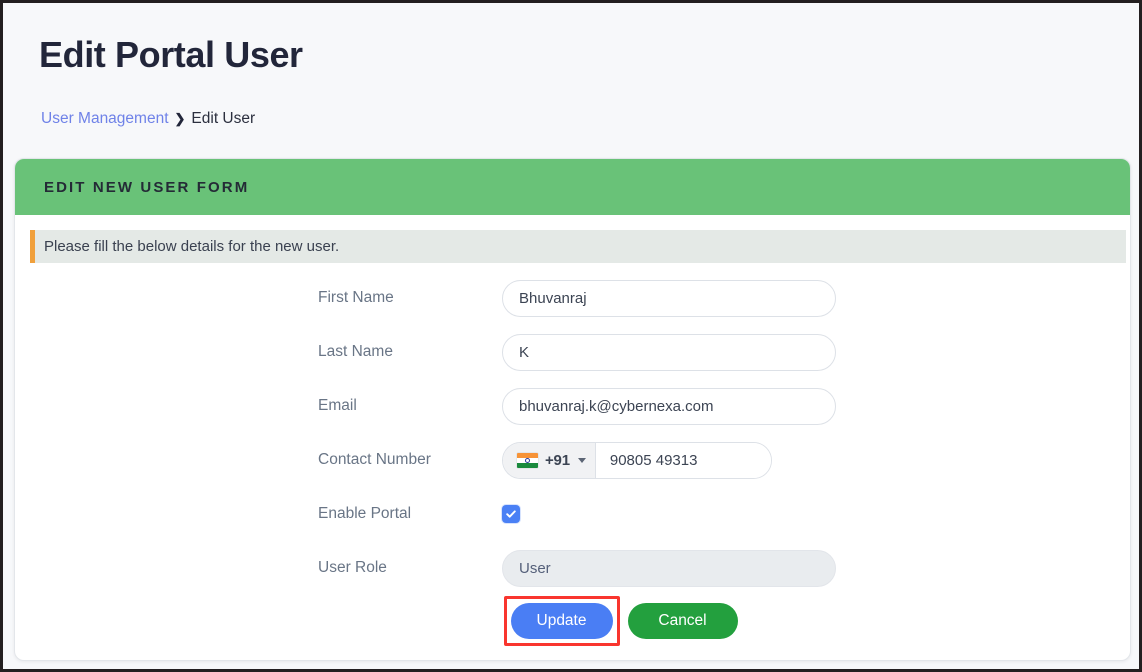 The image size is (1142, 672). What do you see at coordinates (180, 118) in the screenshot?
I see `chevron-right-icon: ❯` at bounding box center [180, 118].